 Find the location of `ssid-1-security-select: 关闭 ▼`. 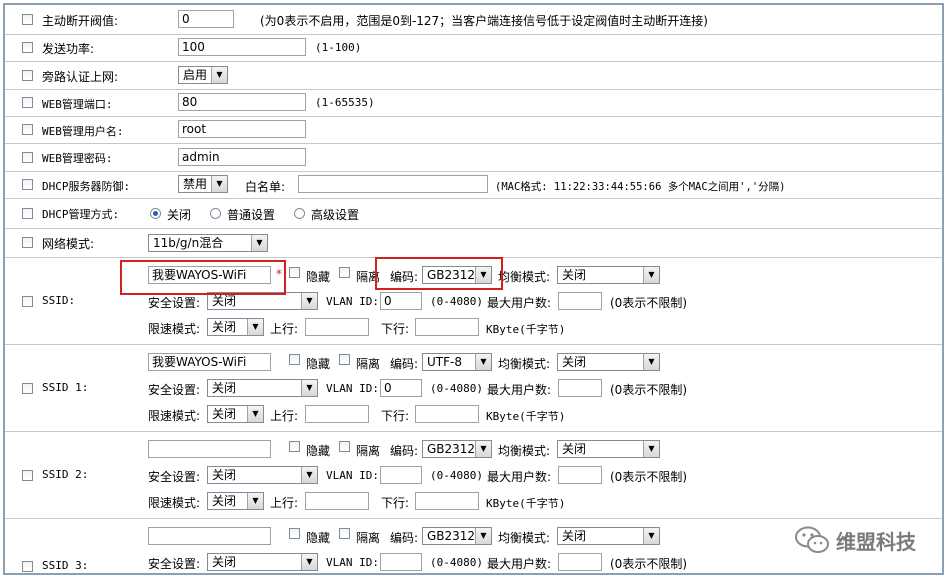

ssid-1-security-select: 关闭 ▼ is located at coordinates (262, 388).